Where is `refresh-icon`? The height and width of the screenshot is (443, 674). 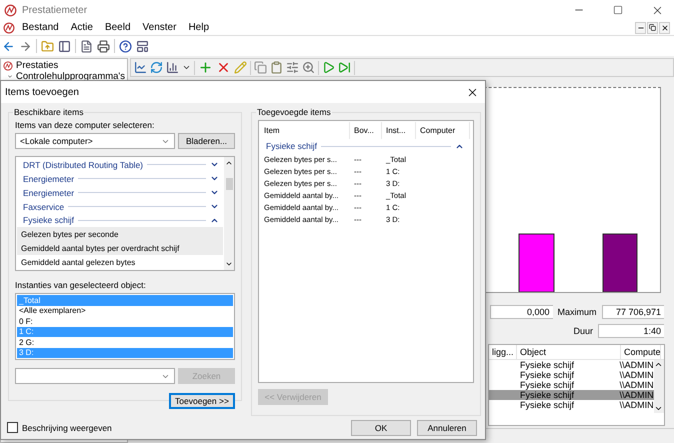 refresh-icon is located at coordinates (156, 67).